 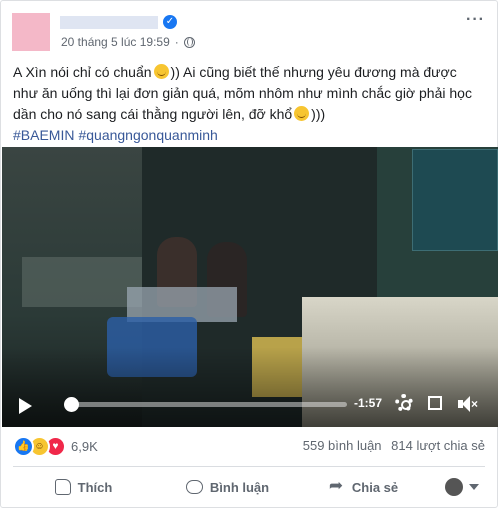 I want to click on share-button: Chia sẻ, so click(x=363, y=487).